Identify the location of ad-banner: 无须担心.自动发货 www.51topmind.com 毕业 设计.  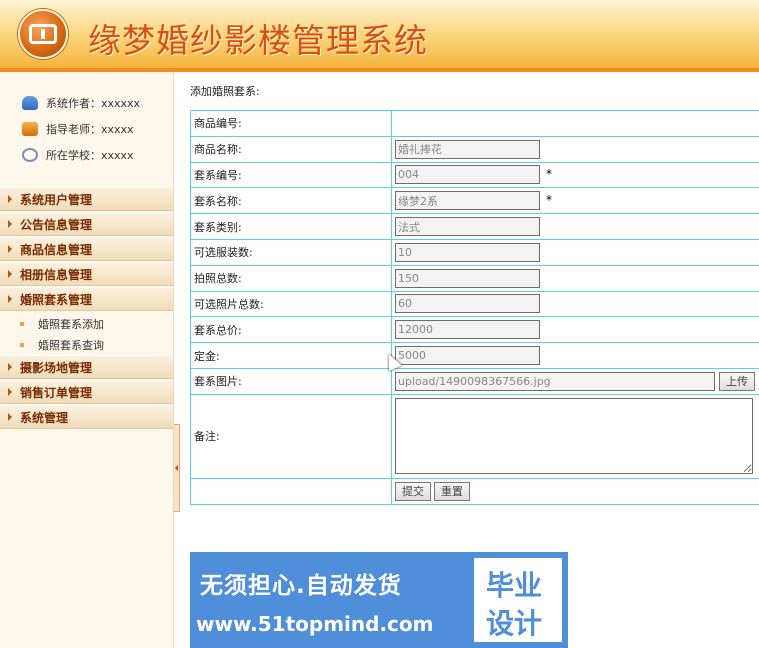
(379, 600).